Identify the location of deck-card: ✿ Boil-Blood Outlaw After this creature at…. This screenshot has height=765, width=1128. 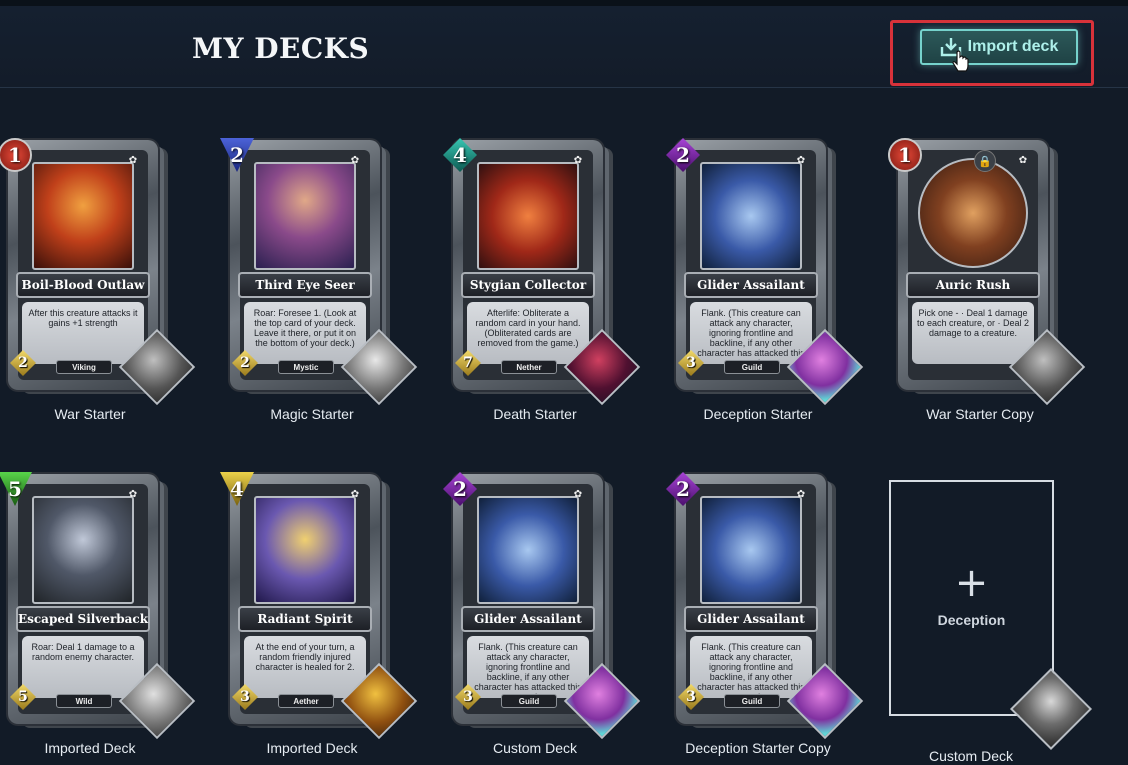
(98, 272).